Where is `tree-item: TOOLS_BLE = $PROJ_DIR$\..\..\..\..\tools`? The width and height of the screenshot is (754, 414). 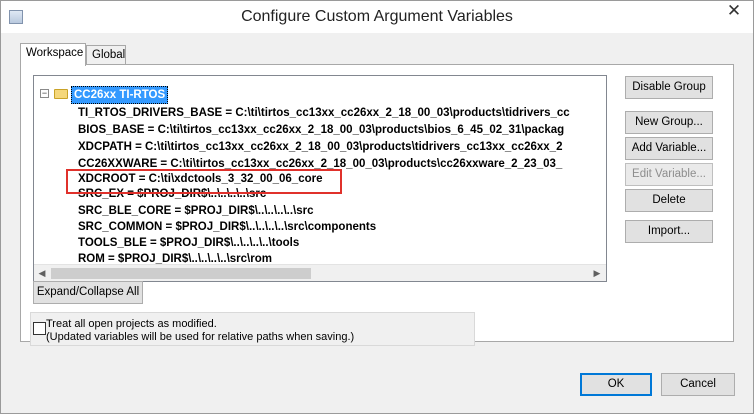
tree-item: TOOLS_BLE = $PROJ_DIR$\..\..\..\..\tools is located at coordinates (188, 243).